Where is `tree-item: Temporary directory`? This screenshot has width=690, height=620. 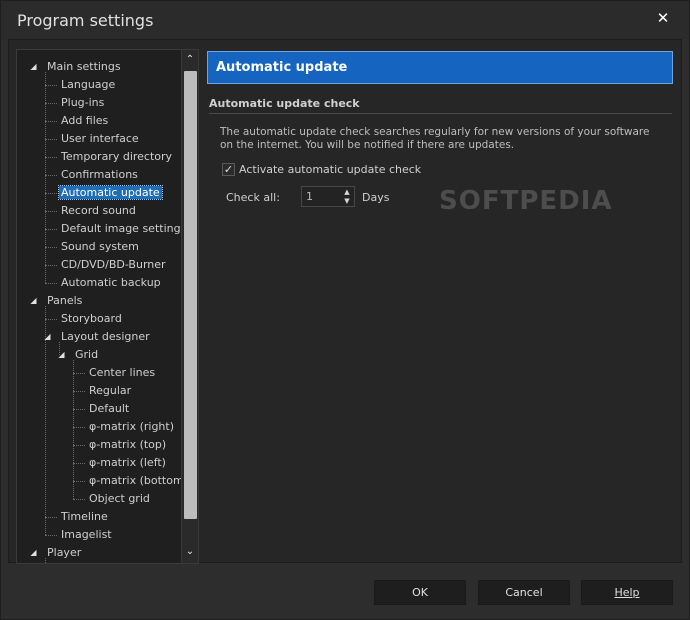 tree-item: Temporary directory is located at coordinates (116, 157).